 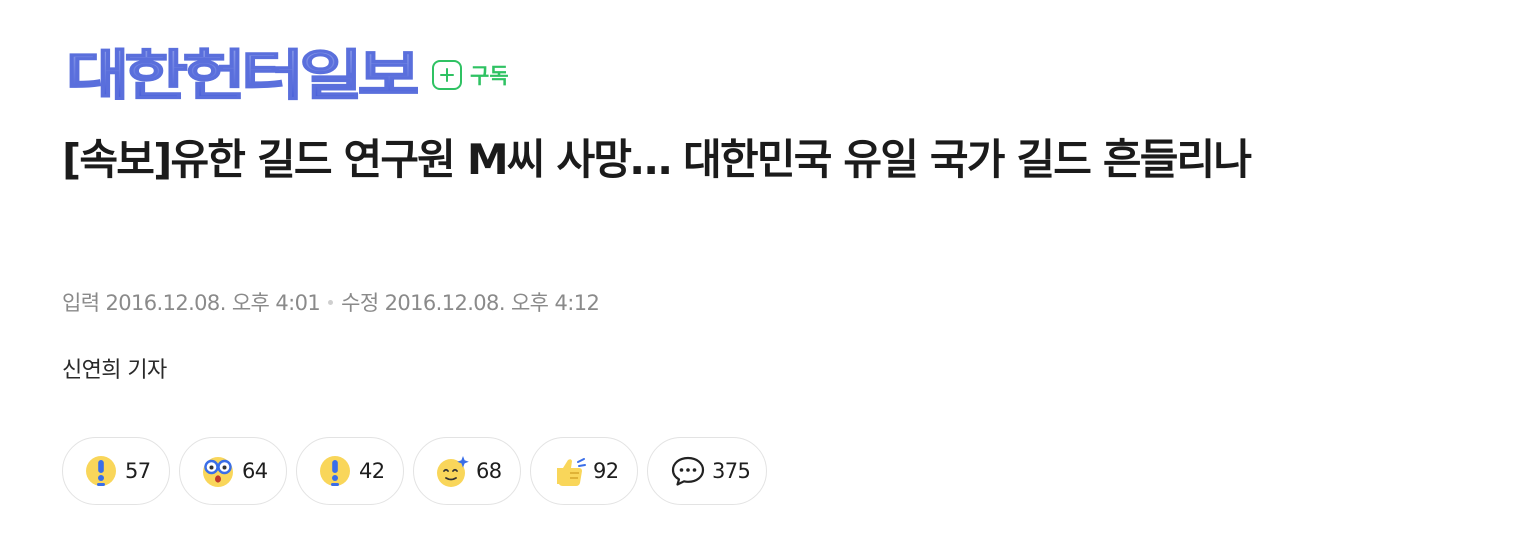 I want to click on reaction-button-4: 68, so click(x=467, y=471).